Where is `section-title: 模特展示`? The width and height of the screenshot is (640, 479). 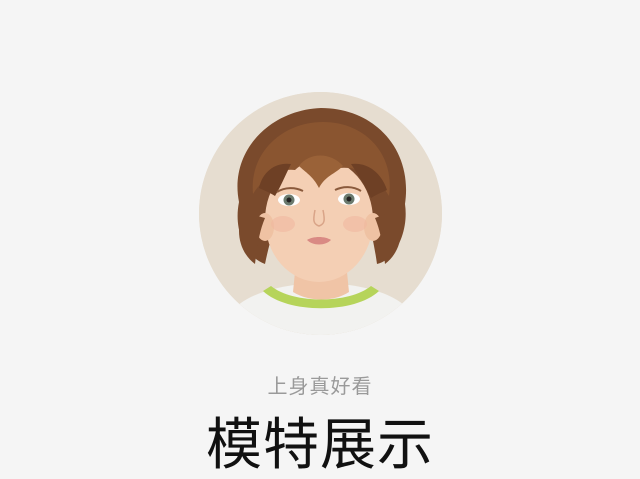
section-title: 模特展示 is located at coordinates (320, 445).